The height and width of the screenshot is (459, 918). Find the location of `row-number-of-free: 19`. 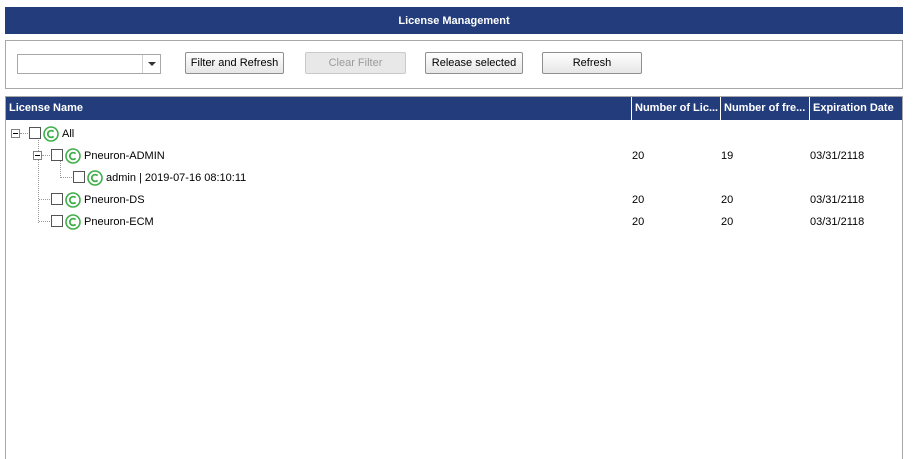

row-number-of-free: 19 is located at coordinates (727, 156).